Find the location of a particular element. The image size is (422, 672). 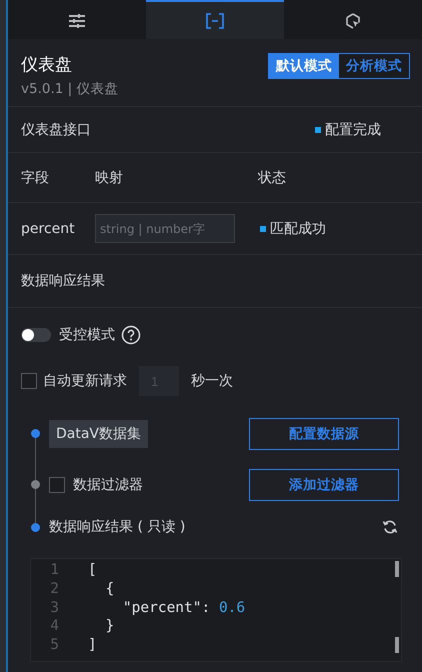

code-line: } is located at coordinates (109, 626).